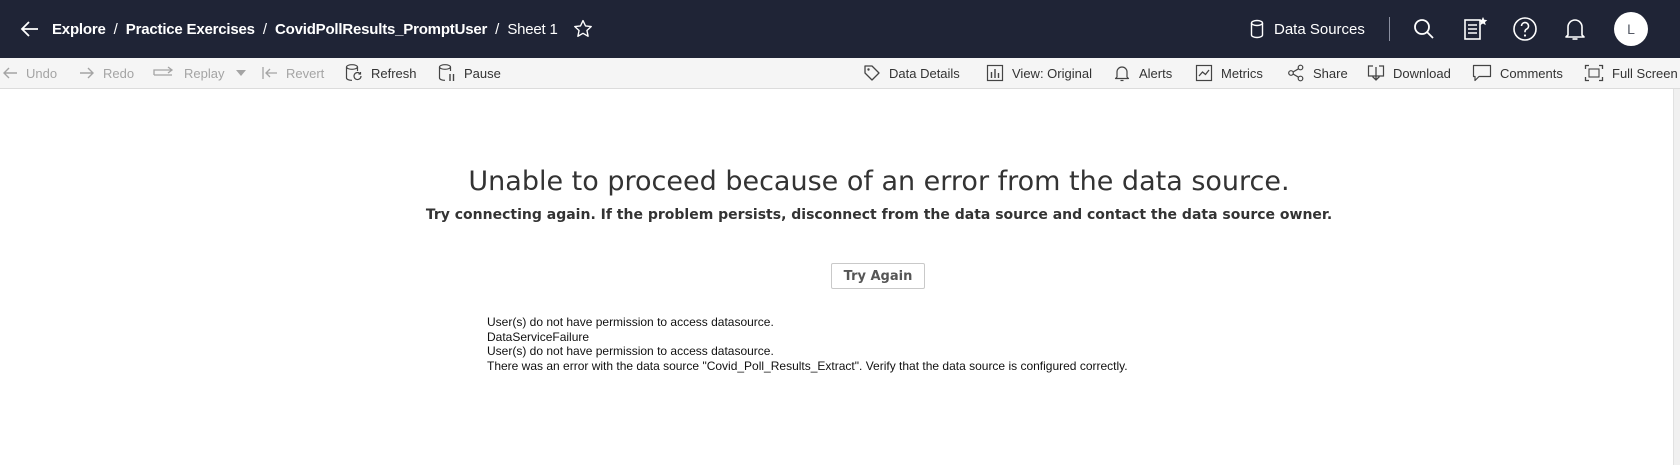 The image size is (1680, 465). What do you see at coordinates (995, 73) in the screenshot?
I see `bar-chart-view-icon` at bounding box center [995, 73].